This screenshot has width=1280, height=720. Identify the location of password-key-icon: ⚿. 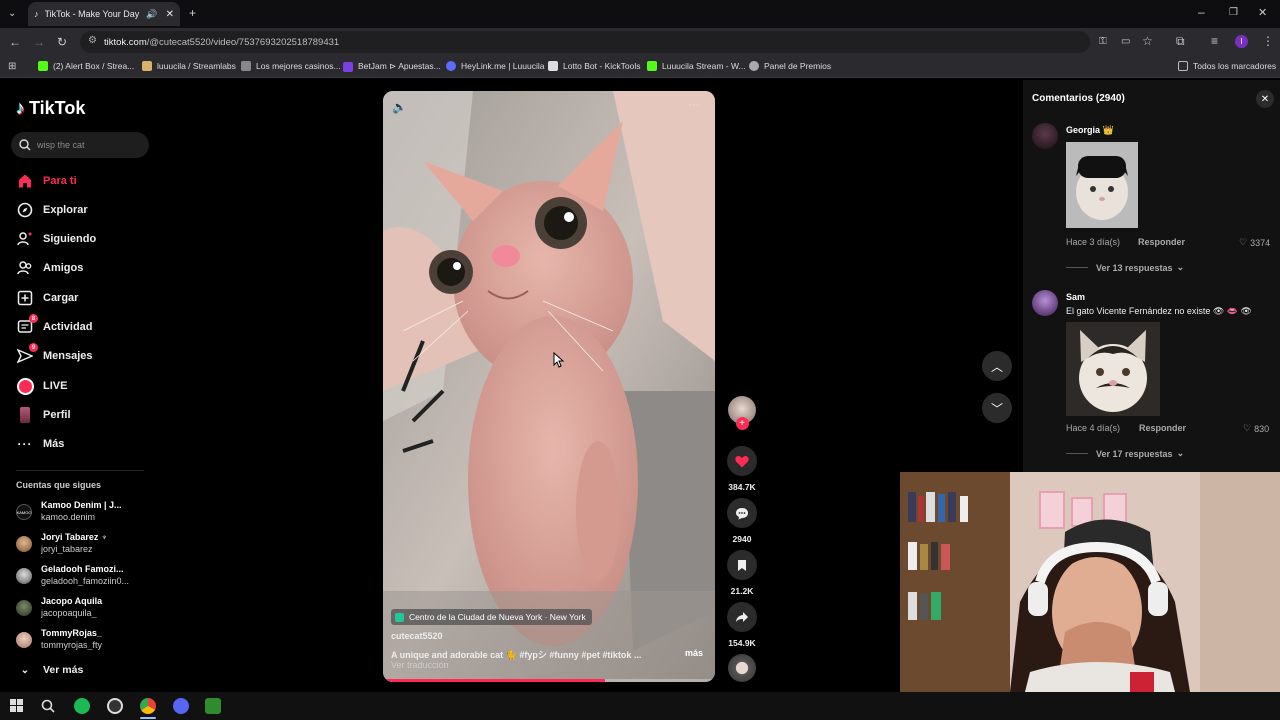
(1103, 42).